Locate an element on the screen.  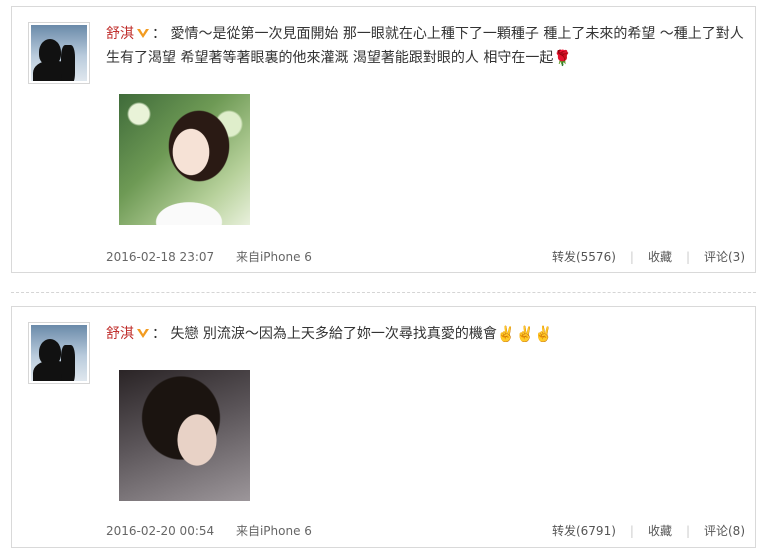
post-actions: 转发(6791) | 收藏 | 评论(8) is located at coordinates (648, 530).